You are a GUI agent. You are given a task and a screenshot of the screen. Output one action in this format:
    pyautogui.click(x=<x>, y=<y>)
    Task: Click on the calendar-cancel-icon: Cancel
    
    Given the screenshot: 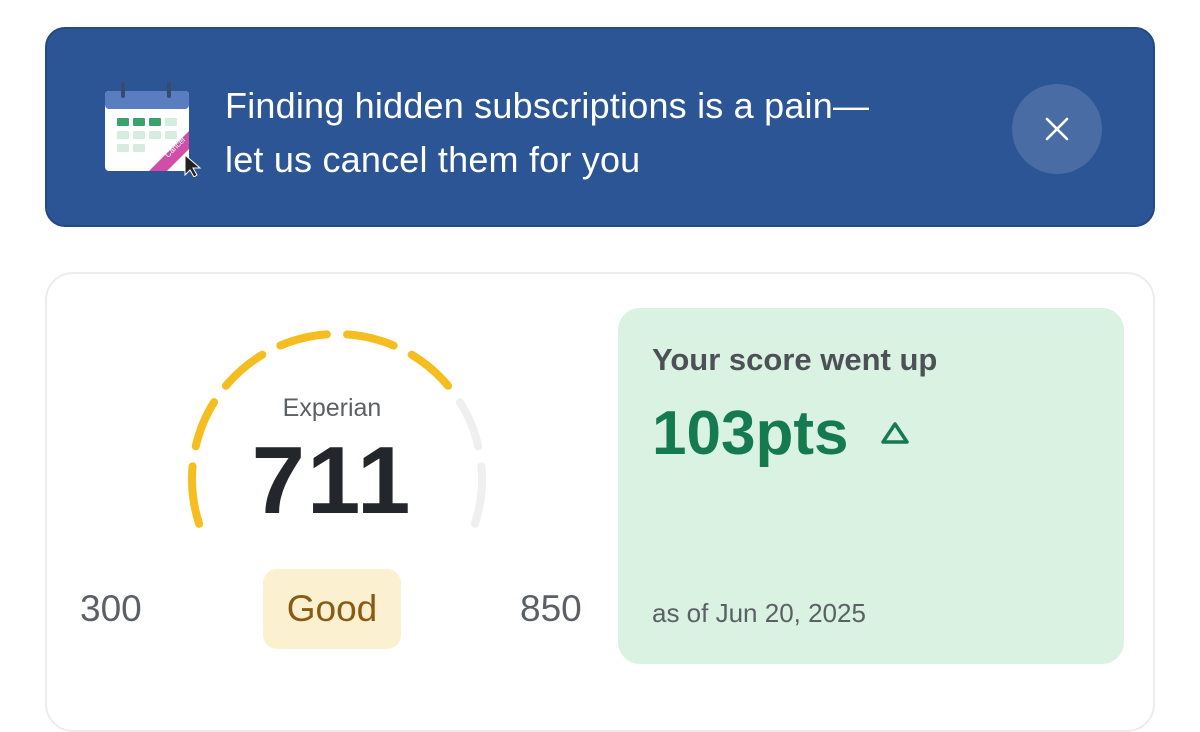 What is the action you would take?
    pyautogui.click(x=153, y=129)
    